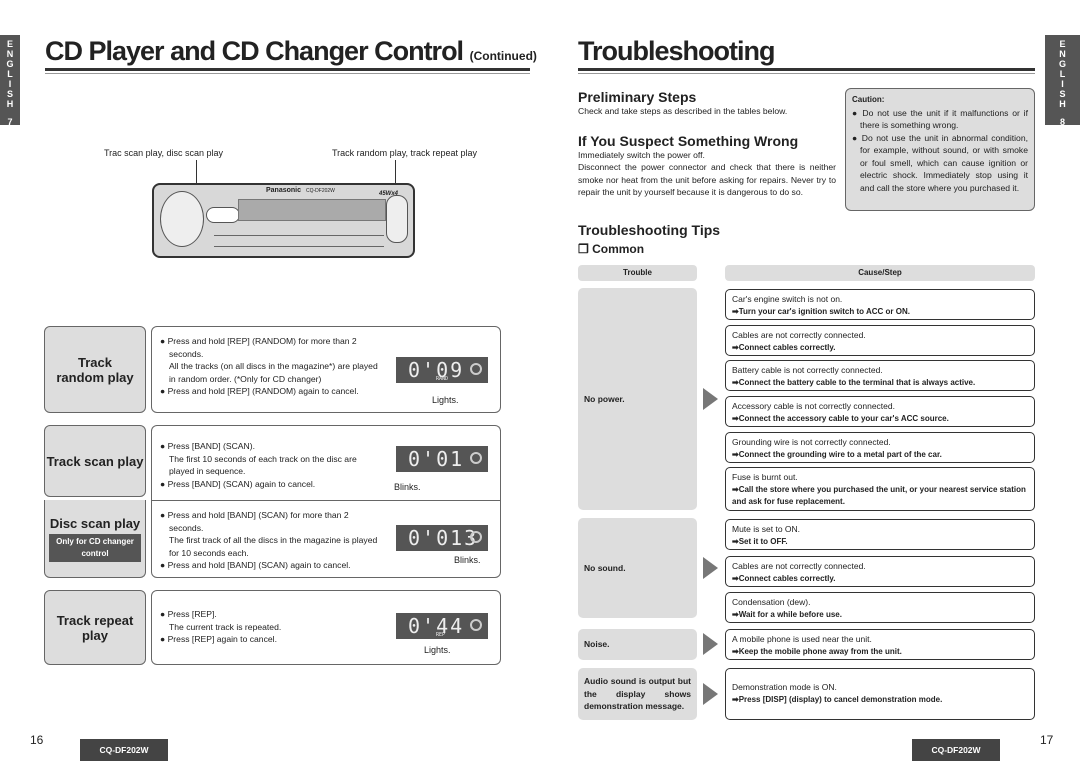 The image size is (1080, 763). What do you see at coordinates (1062, 81) in the screenshot?
I see `language-tab-right: ENGLISH 8` at bounding box center [1062, 81].